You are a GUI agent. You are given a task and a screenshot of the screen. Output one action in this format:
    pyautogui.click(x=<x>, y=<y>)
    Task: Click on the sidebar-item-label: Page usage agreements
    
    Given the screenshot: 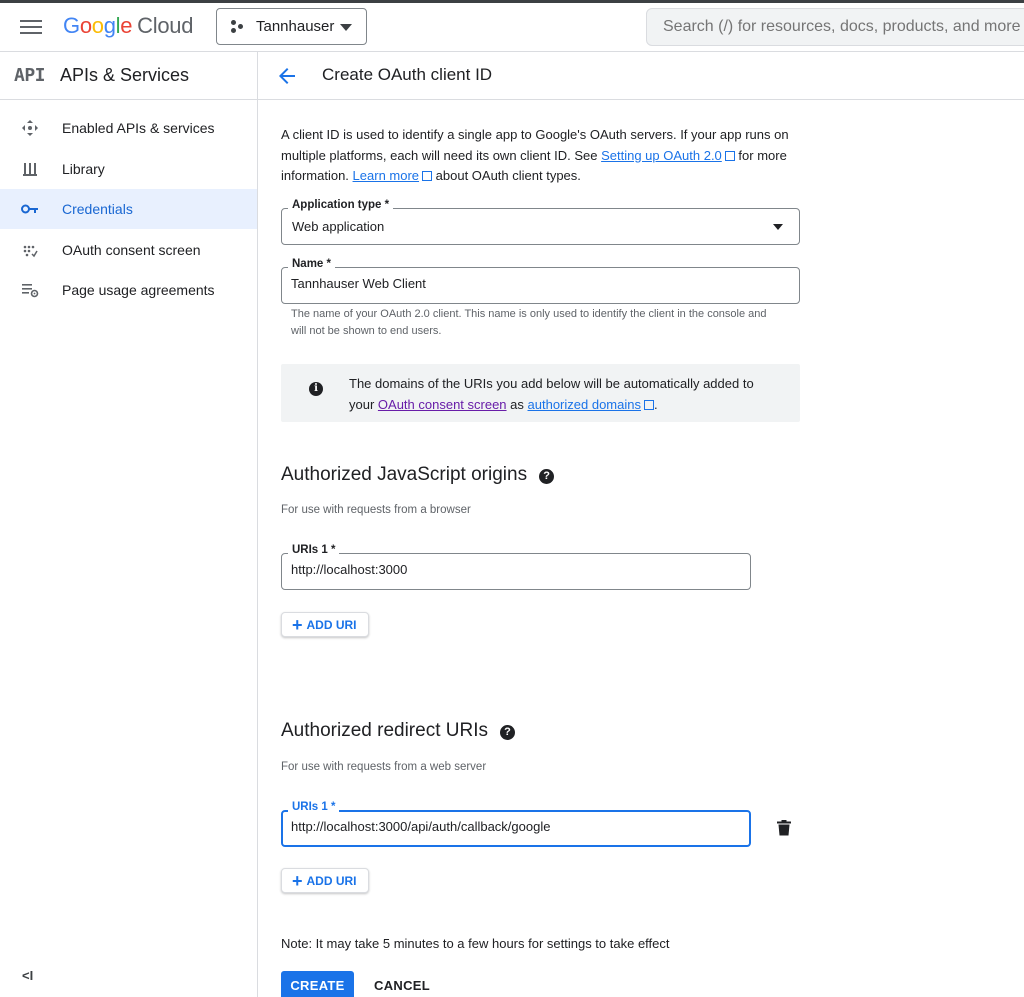 What is the action you would take?
    pyautogui.click(x=138, y=290)
    